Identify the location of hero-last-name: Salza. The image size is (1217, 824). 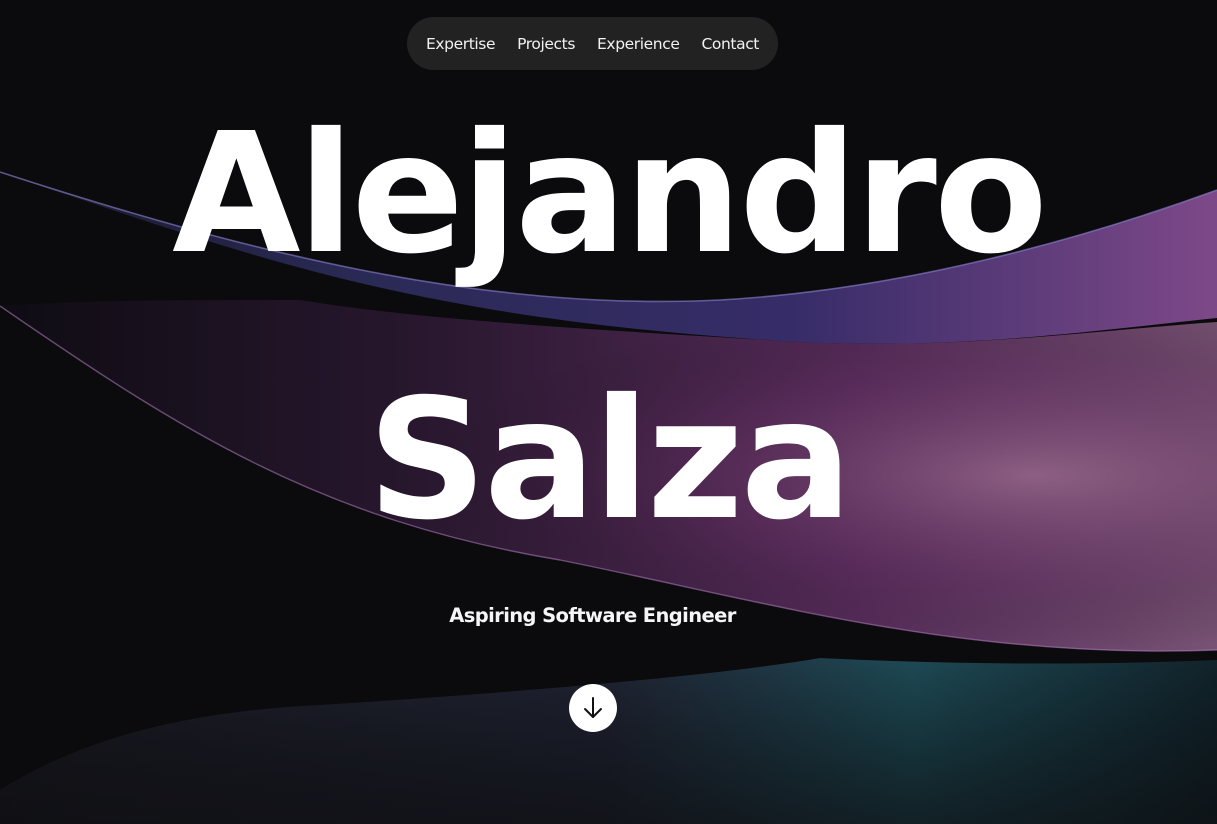
(609, 460).